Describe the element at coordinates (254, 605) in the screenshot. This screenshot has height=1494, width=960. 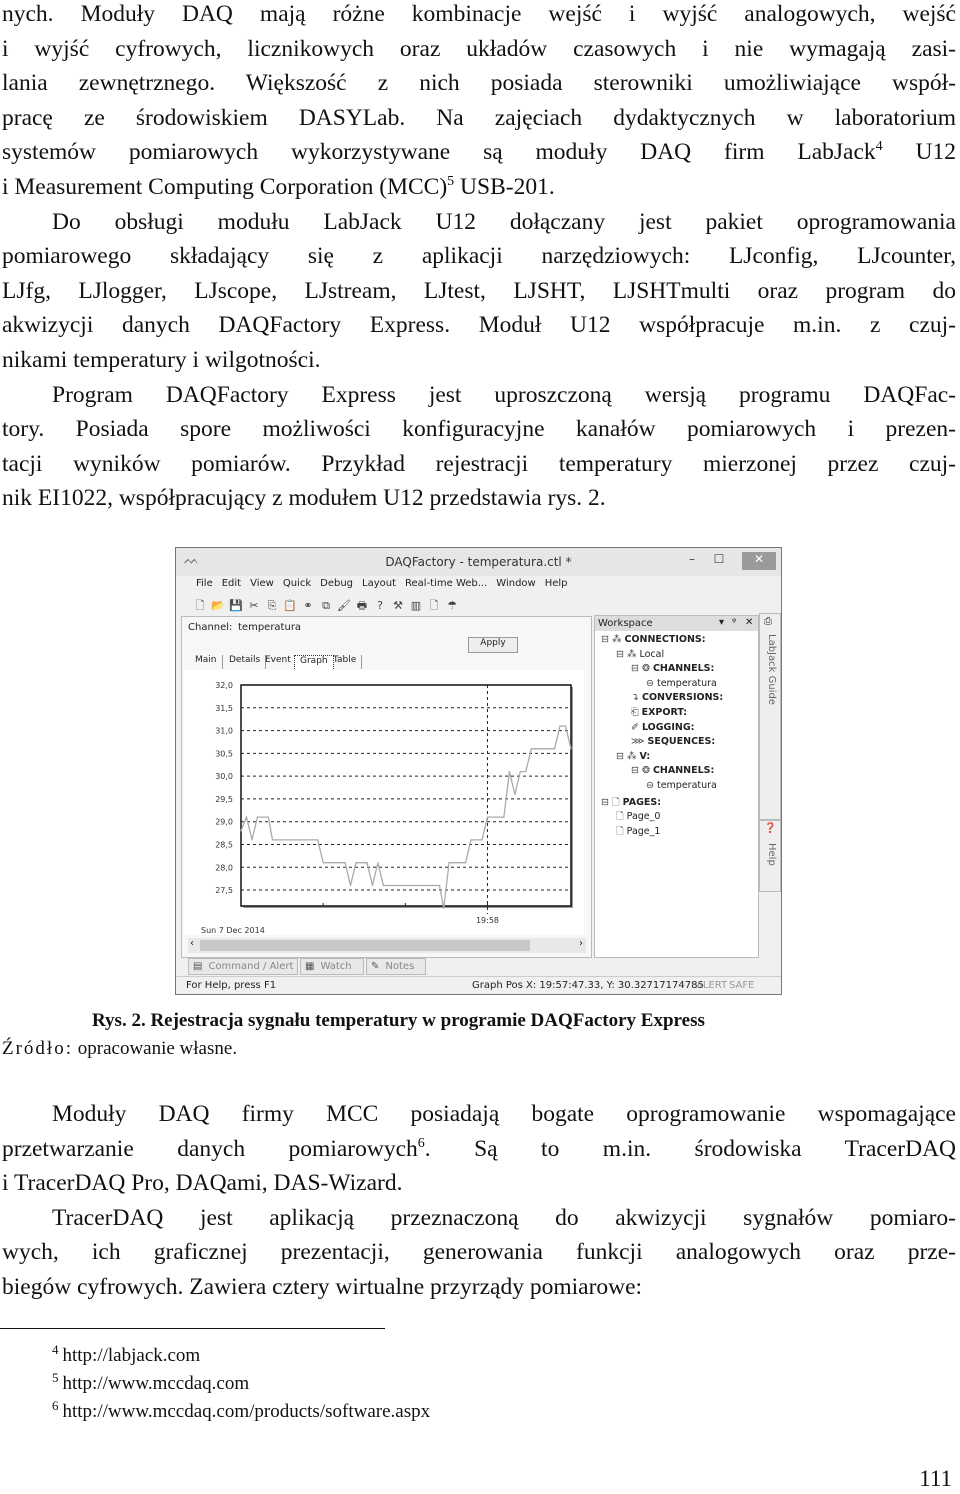
I see `cut-icon: ✂` at that location.